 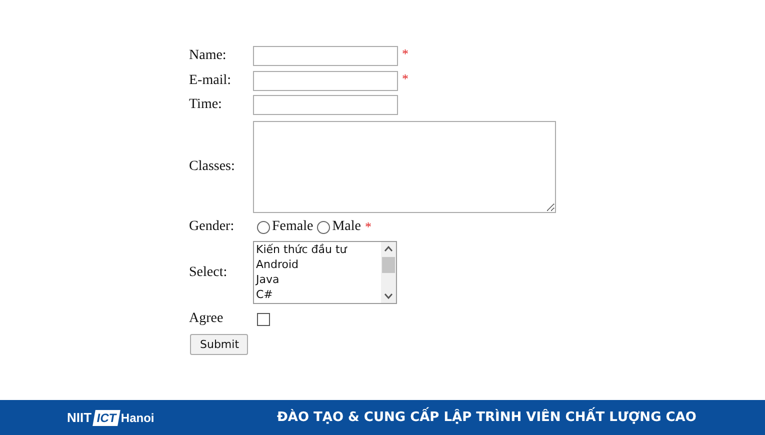 What do you see at coordinates (212, 167) in the screenshot?
I see `field-label: Classes:` at bounding box center [212, 167].